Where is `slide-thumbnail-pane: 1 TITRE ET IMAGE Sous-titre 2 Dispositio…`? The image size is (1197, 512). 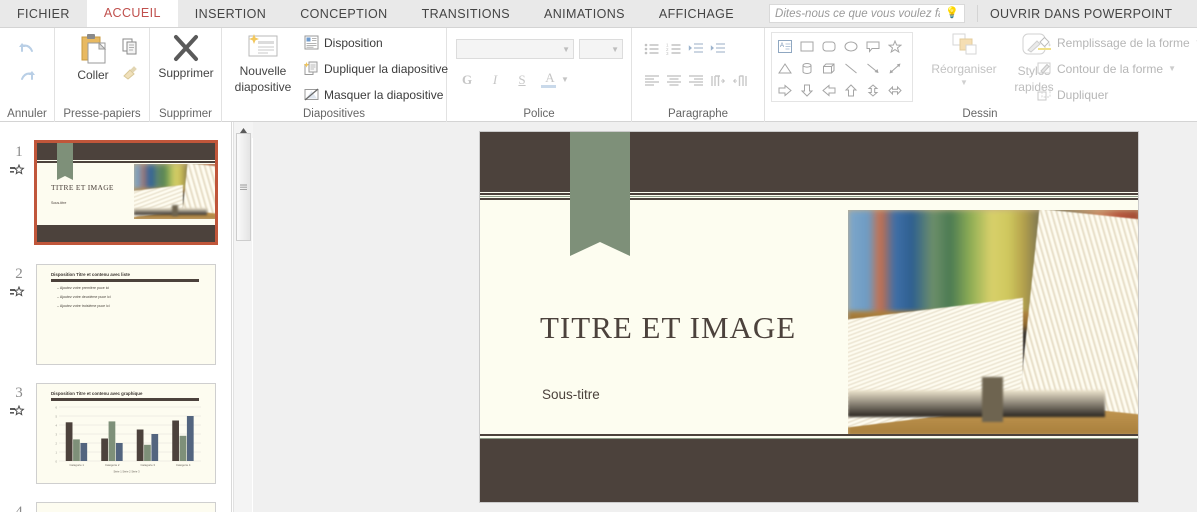 slide-thumbnail-pane: 1 TITRE ET IMAGE Sous-titre 2 Dispositio… is located at coordinates (116, 317).